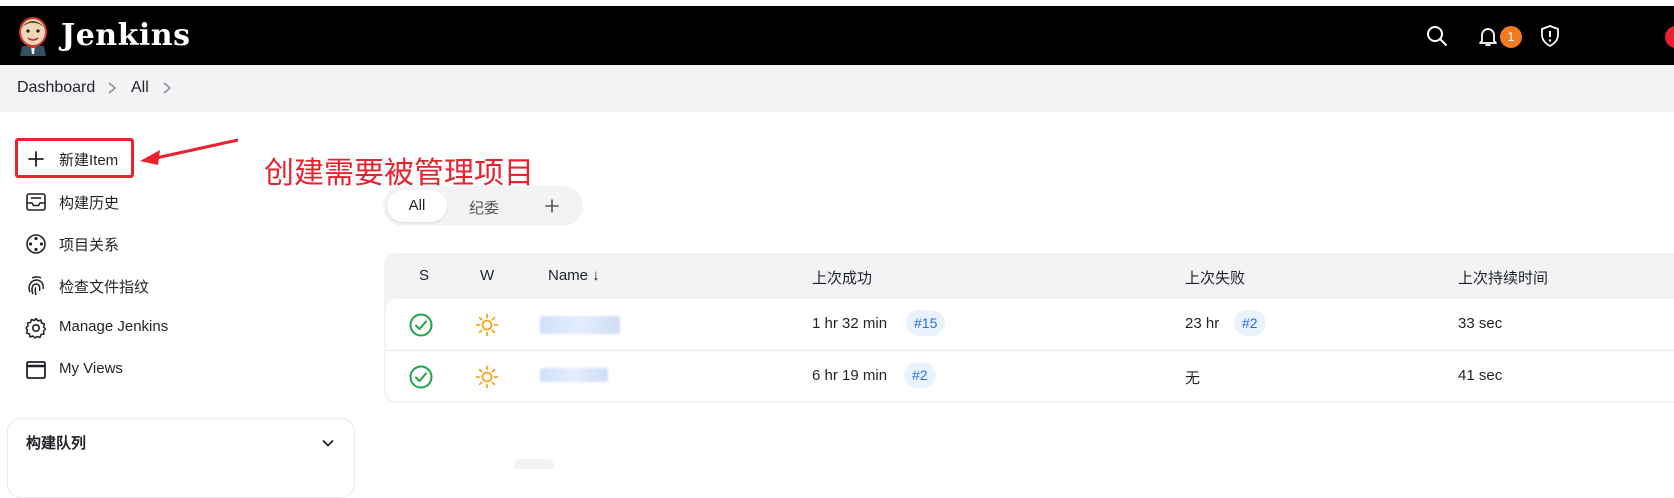 The image size is (1674, 498). Describe the element at coordinates (1480, 323) in the screenshot. I see `last-duration: 33 sec` at that location.